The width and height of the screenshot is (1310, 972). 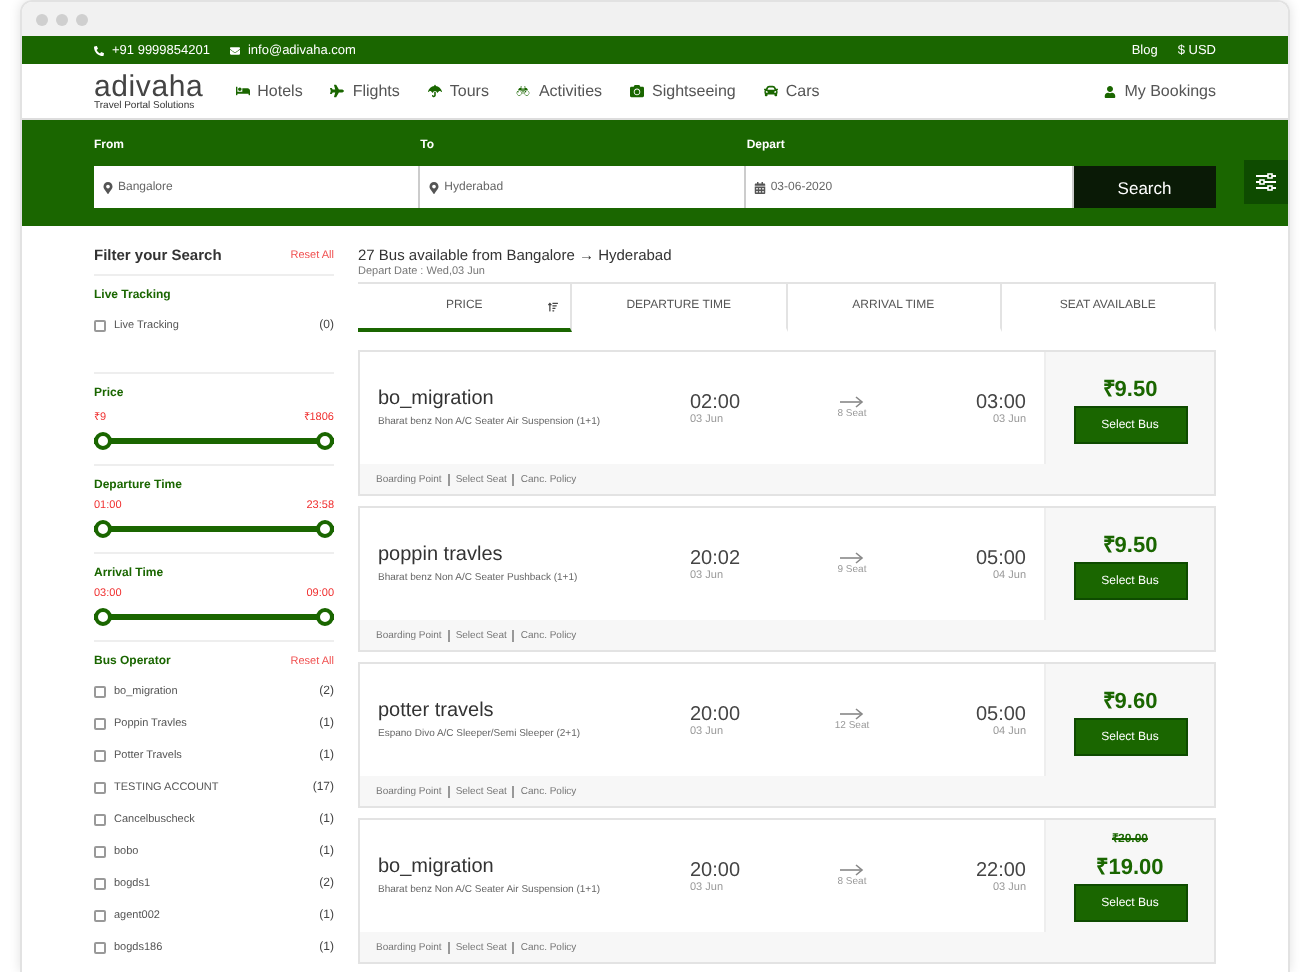 What do you see at coordinates (337, 91) in the screenshot?
I see `plane-icon` at bounding box center [337, 91].